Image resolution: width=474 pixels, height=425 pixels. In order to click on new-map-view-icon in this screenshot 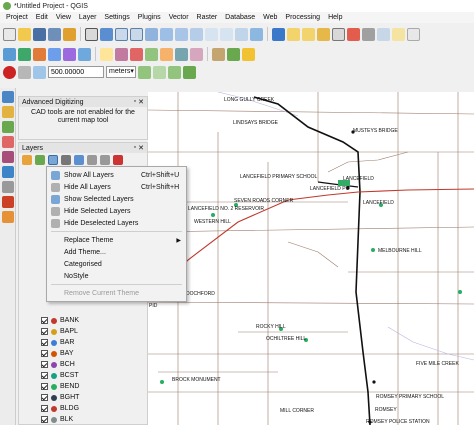, I will do `click(241, 34)`.